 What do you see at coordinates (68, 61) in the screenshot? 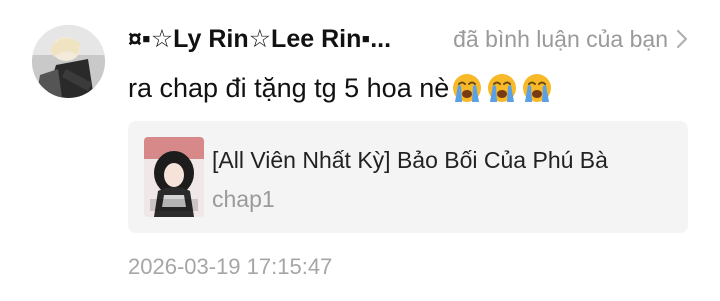
I see `avatar` at bounding box center [68, 61].